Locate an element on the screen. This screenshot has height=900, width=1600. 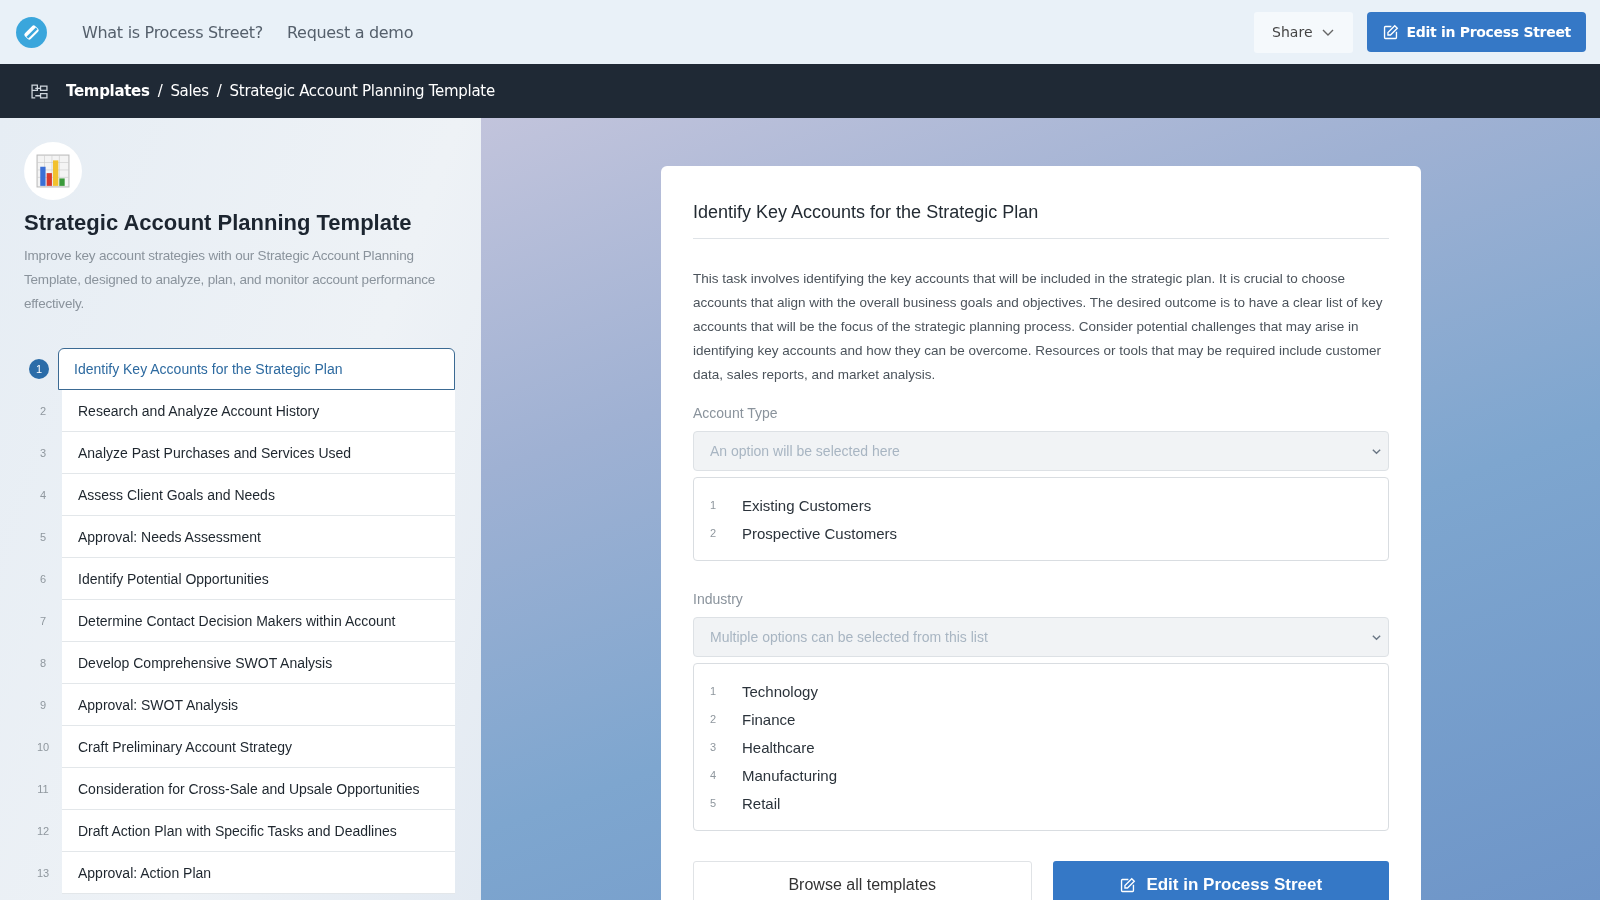
option-label: Existing Customers is located at coordinates (807, 505).